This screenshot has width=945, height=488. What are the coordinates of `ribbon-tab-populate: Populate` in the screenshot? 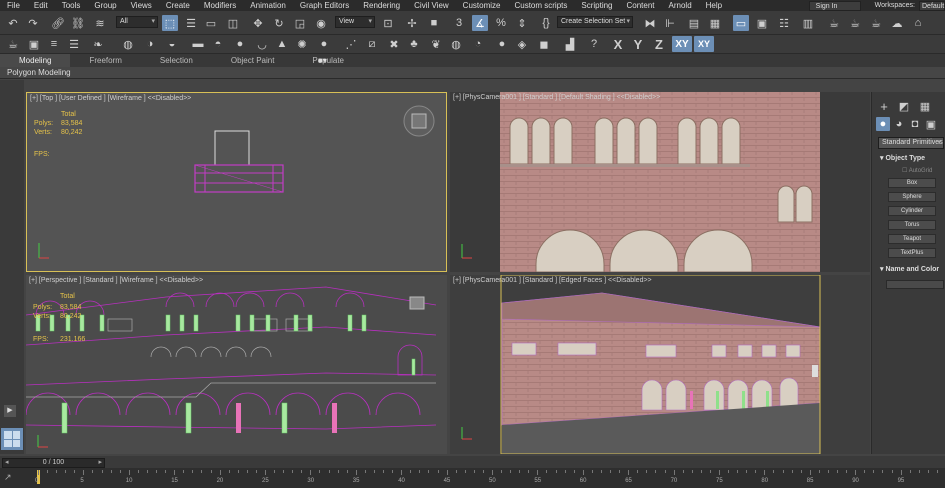 It's located at (328, 60).